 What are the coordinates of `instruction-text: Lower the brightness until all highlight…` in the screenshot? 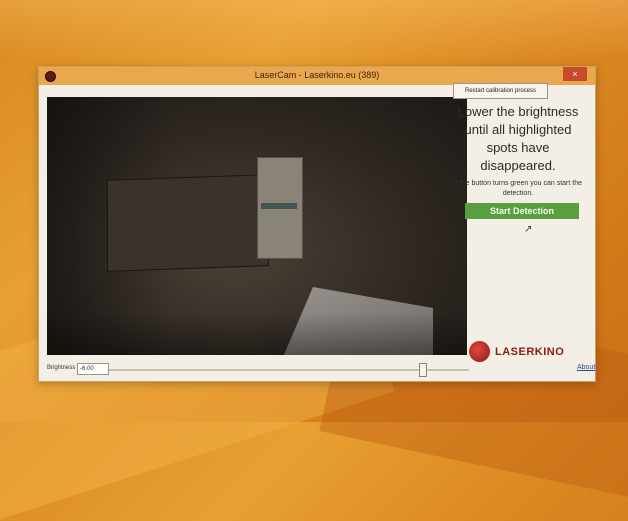 It's located at (518, 138).